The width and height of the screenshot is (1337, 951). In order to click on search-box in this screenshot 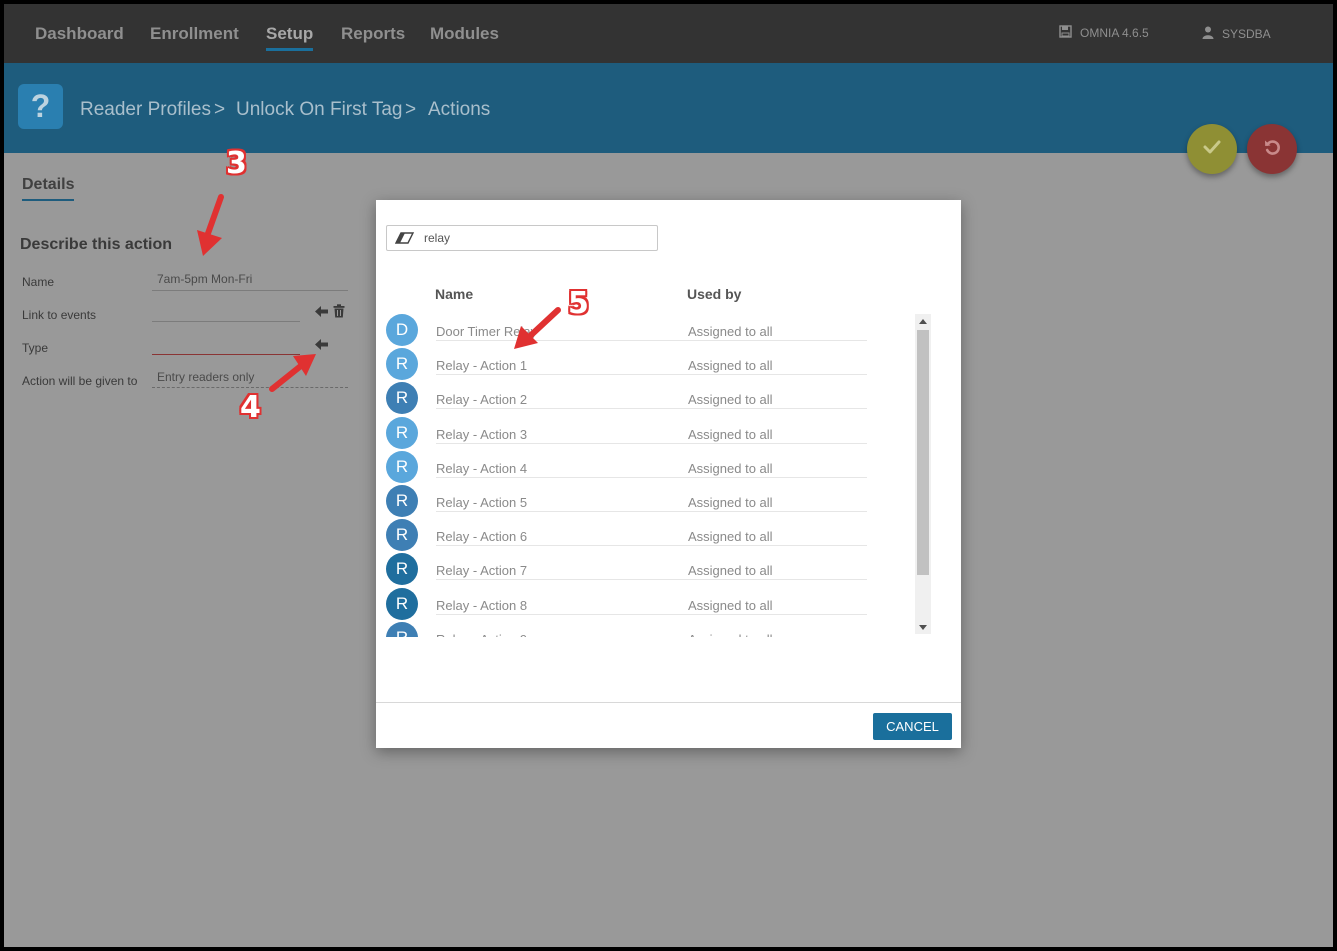, I will do `click(522, 238)`.